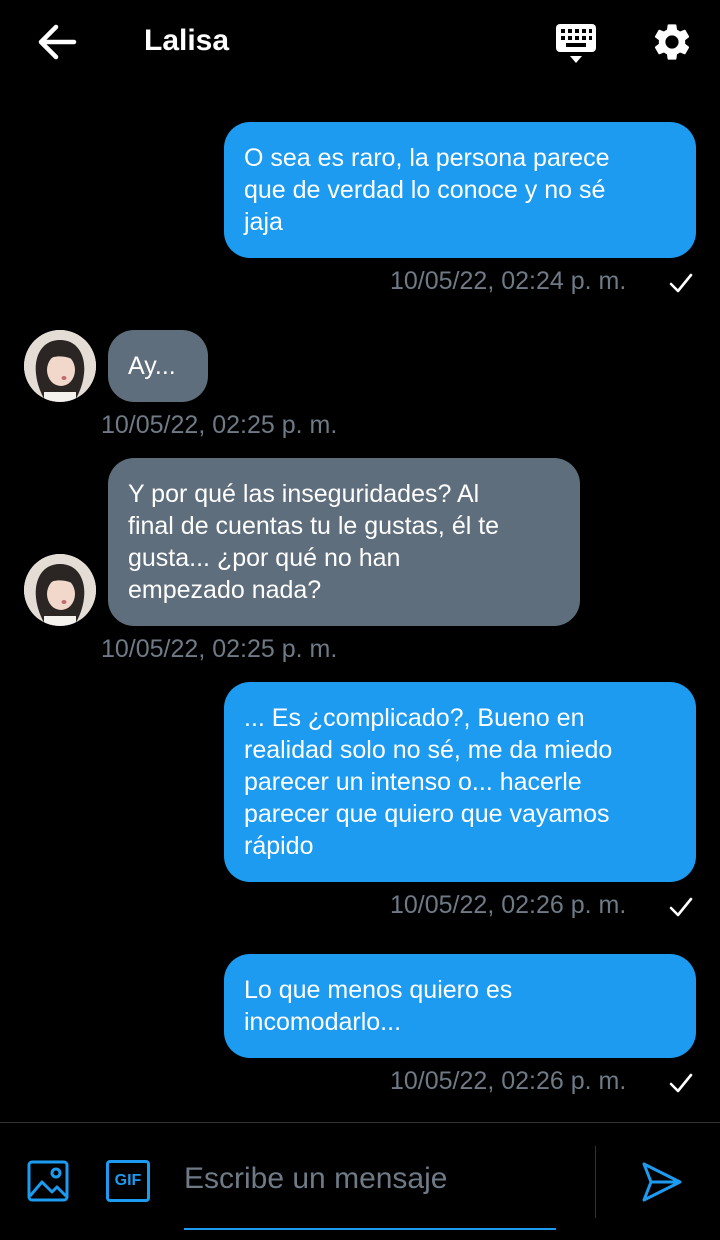 The image size is (720, 1240). I want to click on composer-divider, so click(360, 1122).